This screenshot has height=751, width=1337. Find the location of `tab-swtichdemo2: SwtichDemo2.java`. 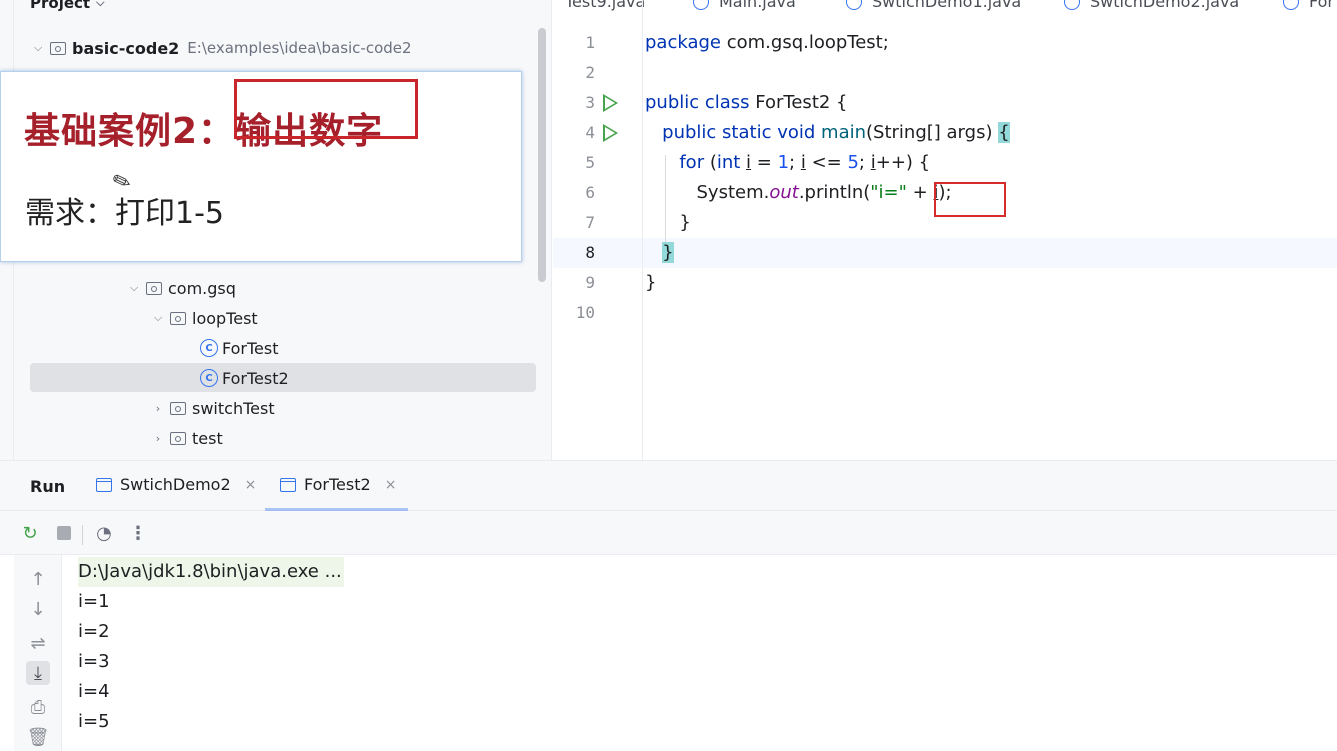

tab-swtichdemo2: SwtichDemo2.java is located at coordinates (1151, 5).